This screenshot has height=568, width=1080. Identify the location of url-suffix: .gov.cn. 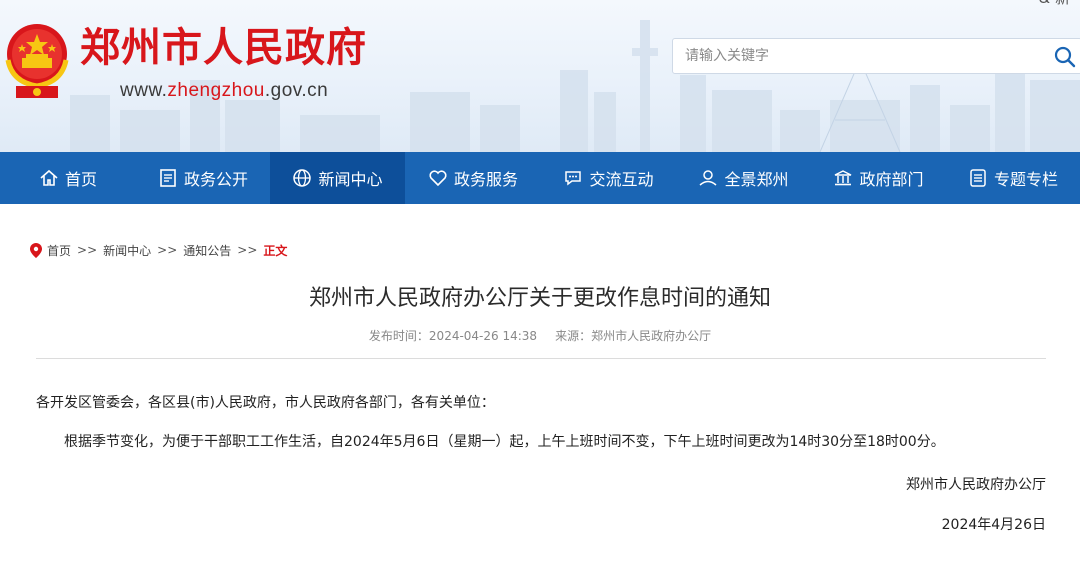
(296, 90).